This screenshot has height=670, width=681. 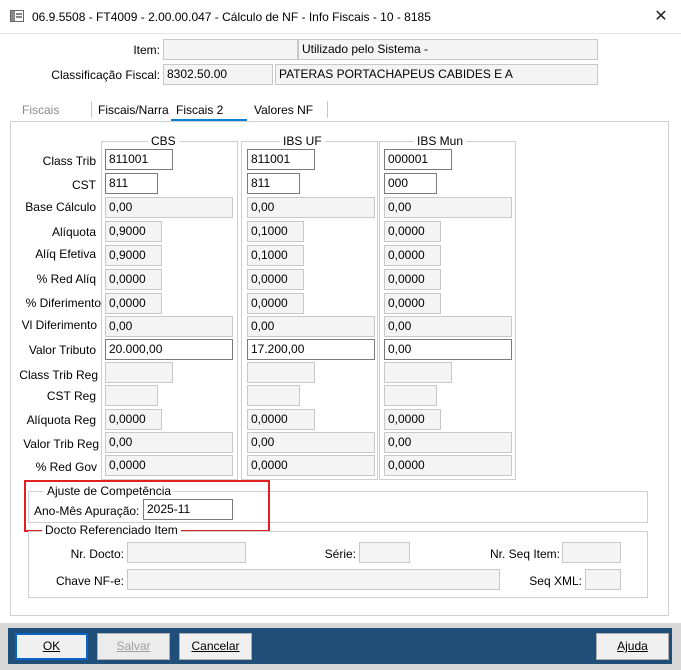 What do you see at coordinates (384, 552) in the screenshot?
I see `serie-field` at bounding box center [384, 552].